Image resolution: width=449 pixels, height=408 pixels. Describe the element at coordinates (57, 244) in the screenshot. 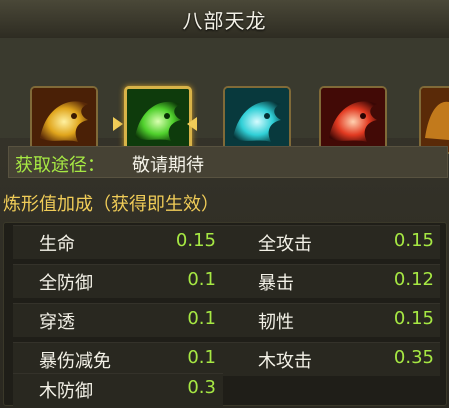

I see `stat-label: 生命` at that location.